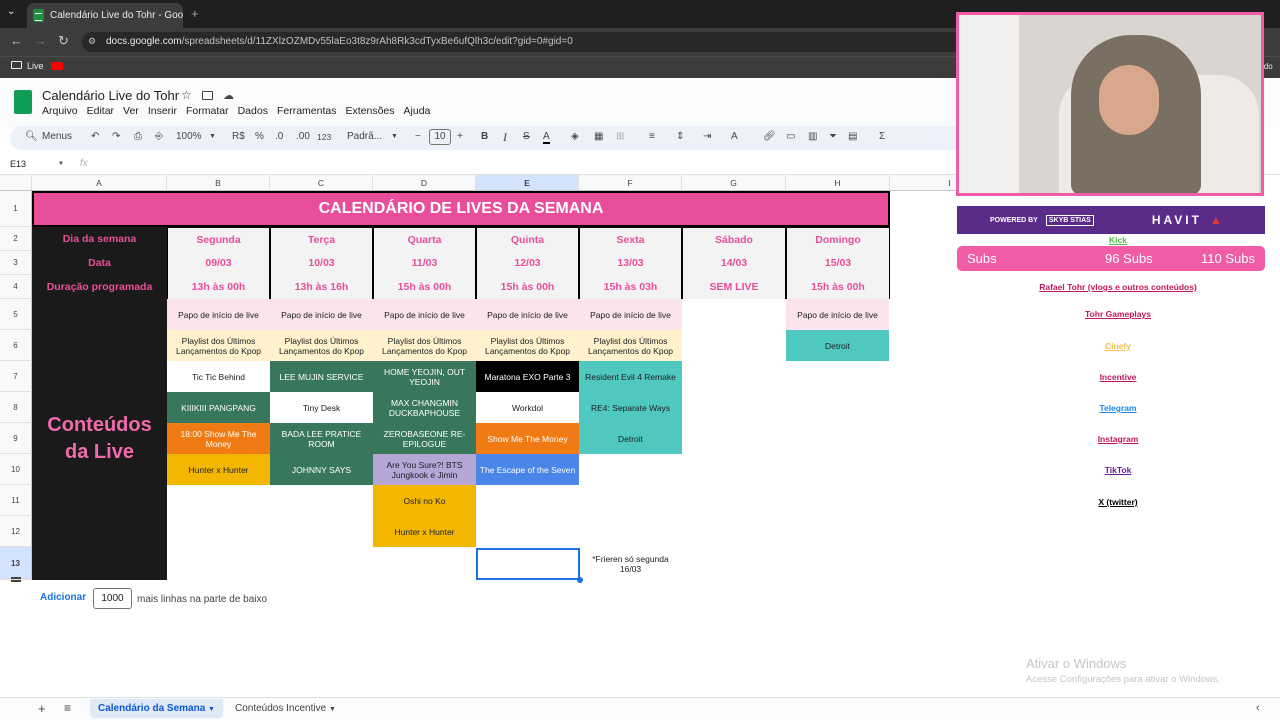  What do you see at coordinates (460, 136) in the screenshot?
I see `font-size-increase-icon: +` at bounding box center [460, 136].